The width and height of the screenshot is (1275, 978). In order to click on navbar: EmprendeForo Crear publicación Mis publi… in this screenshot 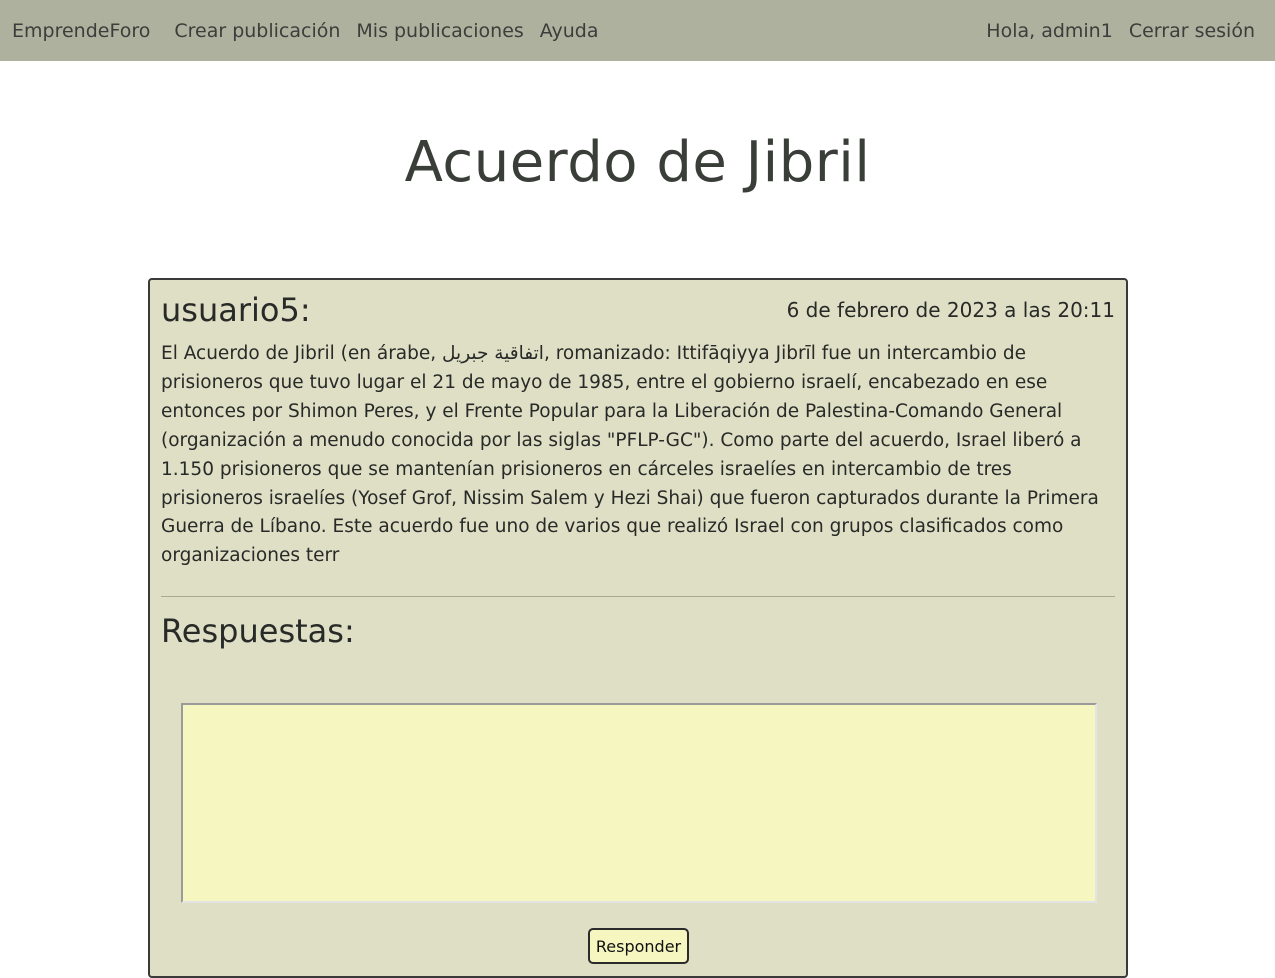, I will do `click(637, 30)`.